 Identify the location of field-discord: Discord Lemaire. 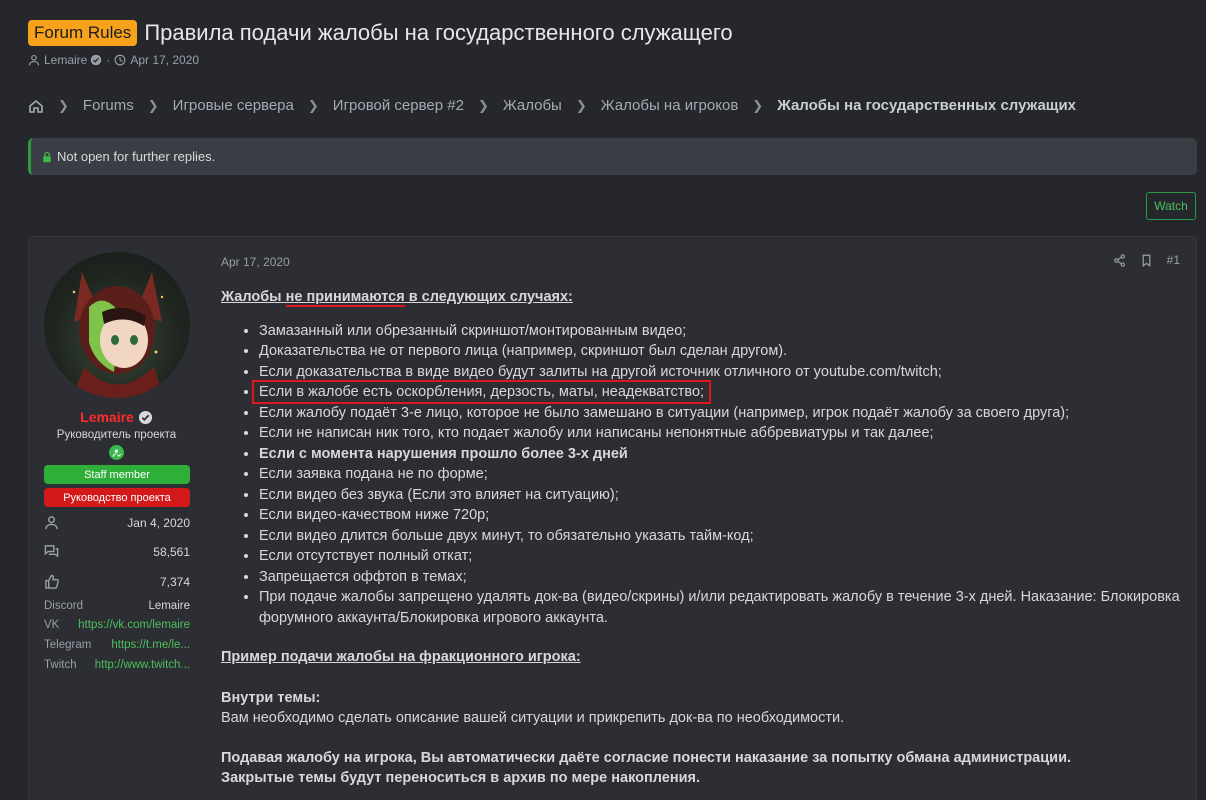
(117, 606).